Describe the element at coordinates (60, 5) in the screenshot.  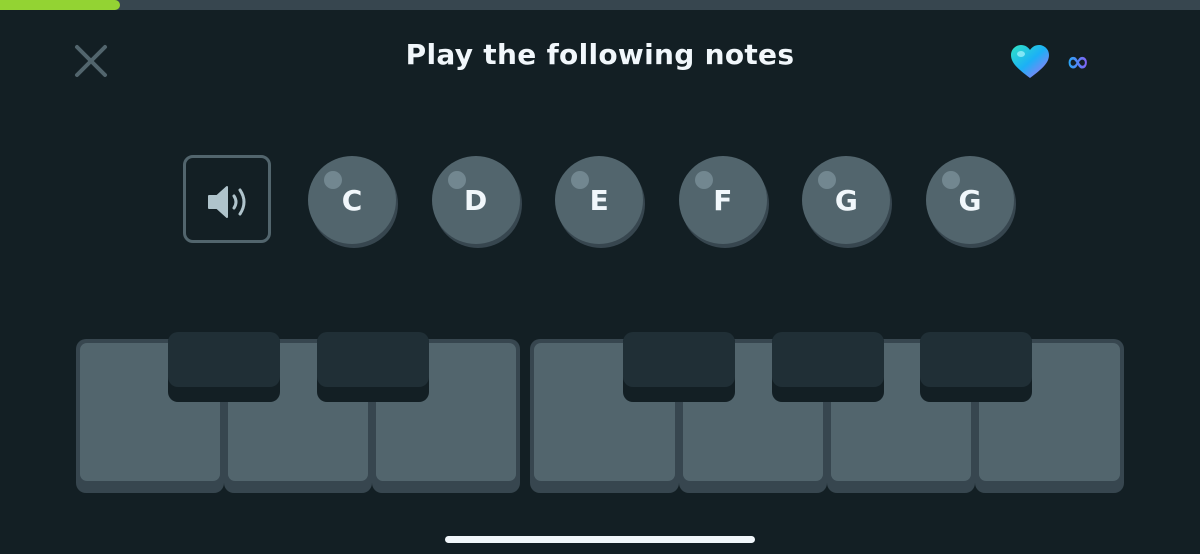
I see `lesson-progress-fill` at that location.